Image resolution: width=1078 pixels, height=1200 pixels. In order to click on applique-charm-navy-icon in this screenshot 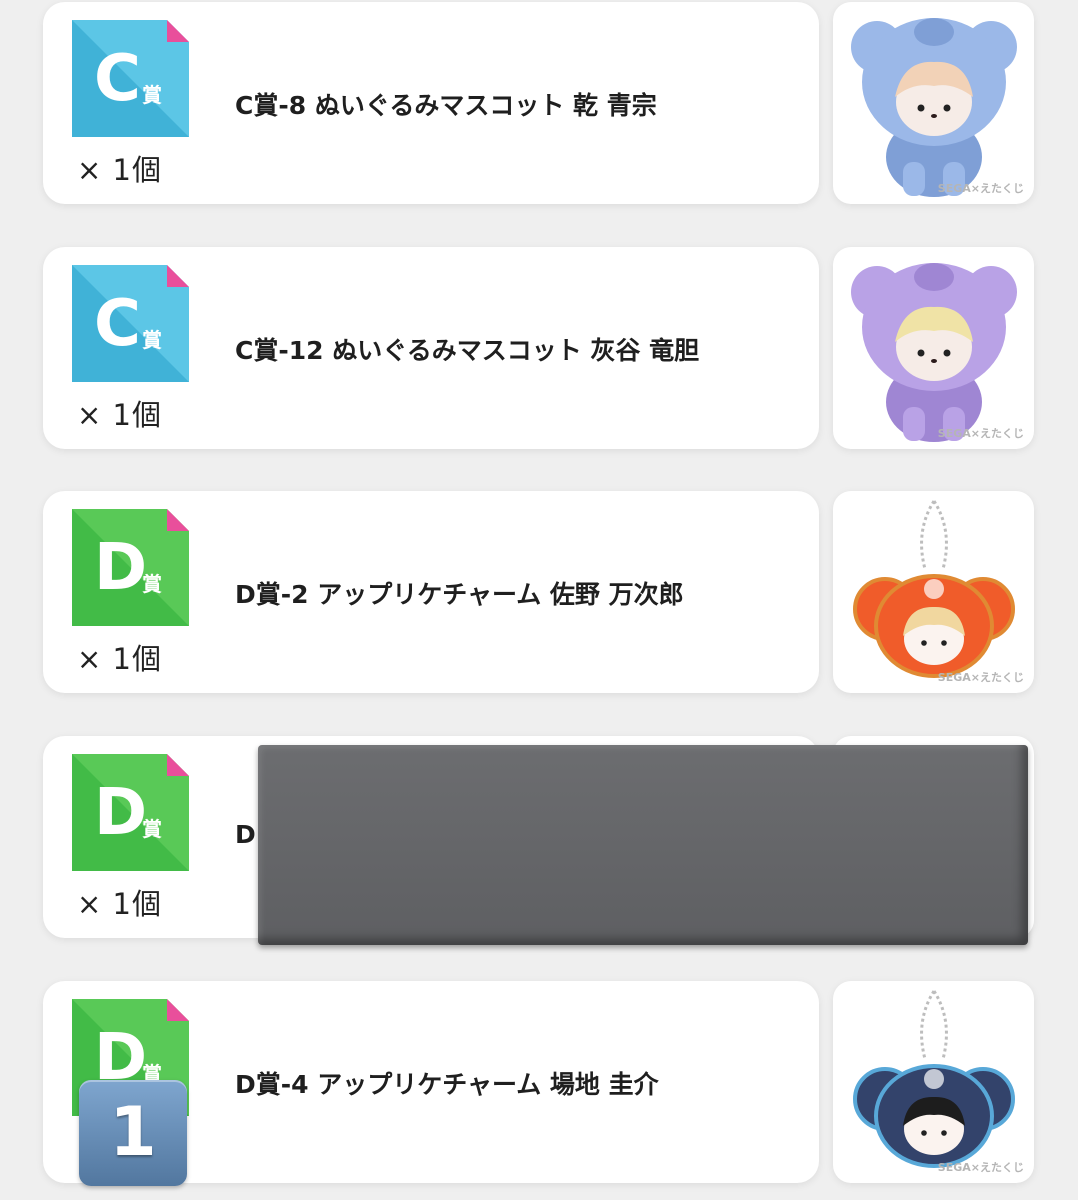, I will do `click(933, 1082)`.